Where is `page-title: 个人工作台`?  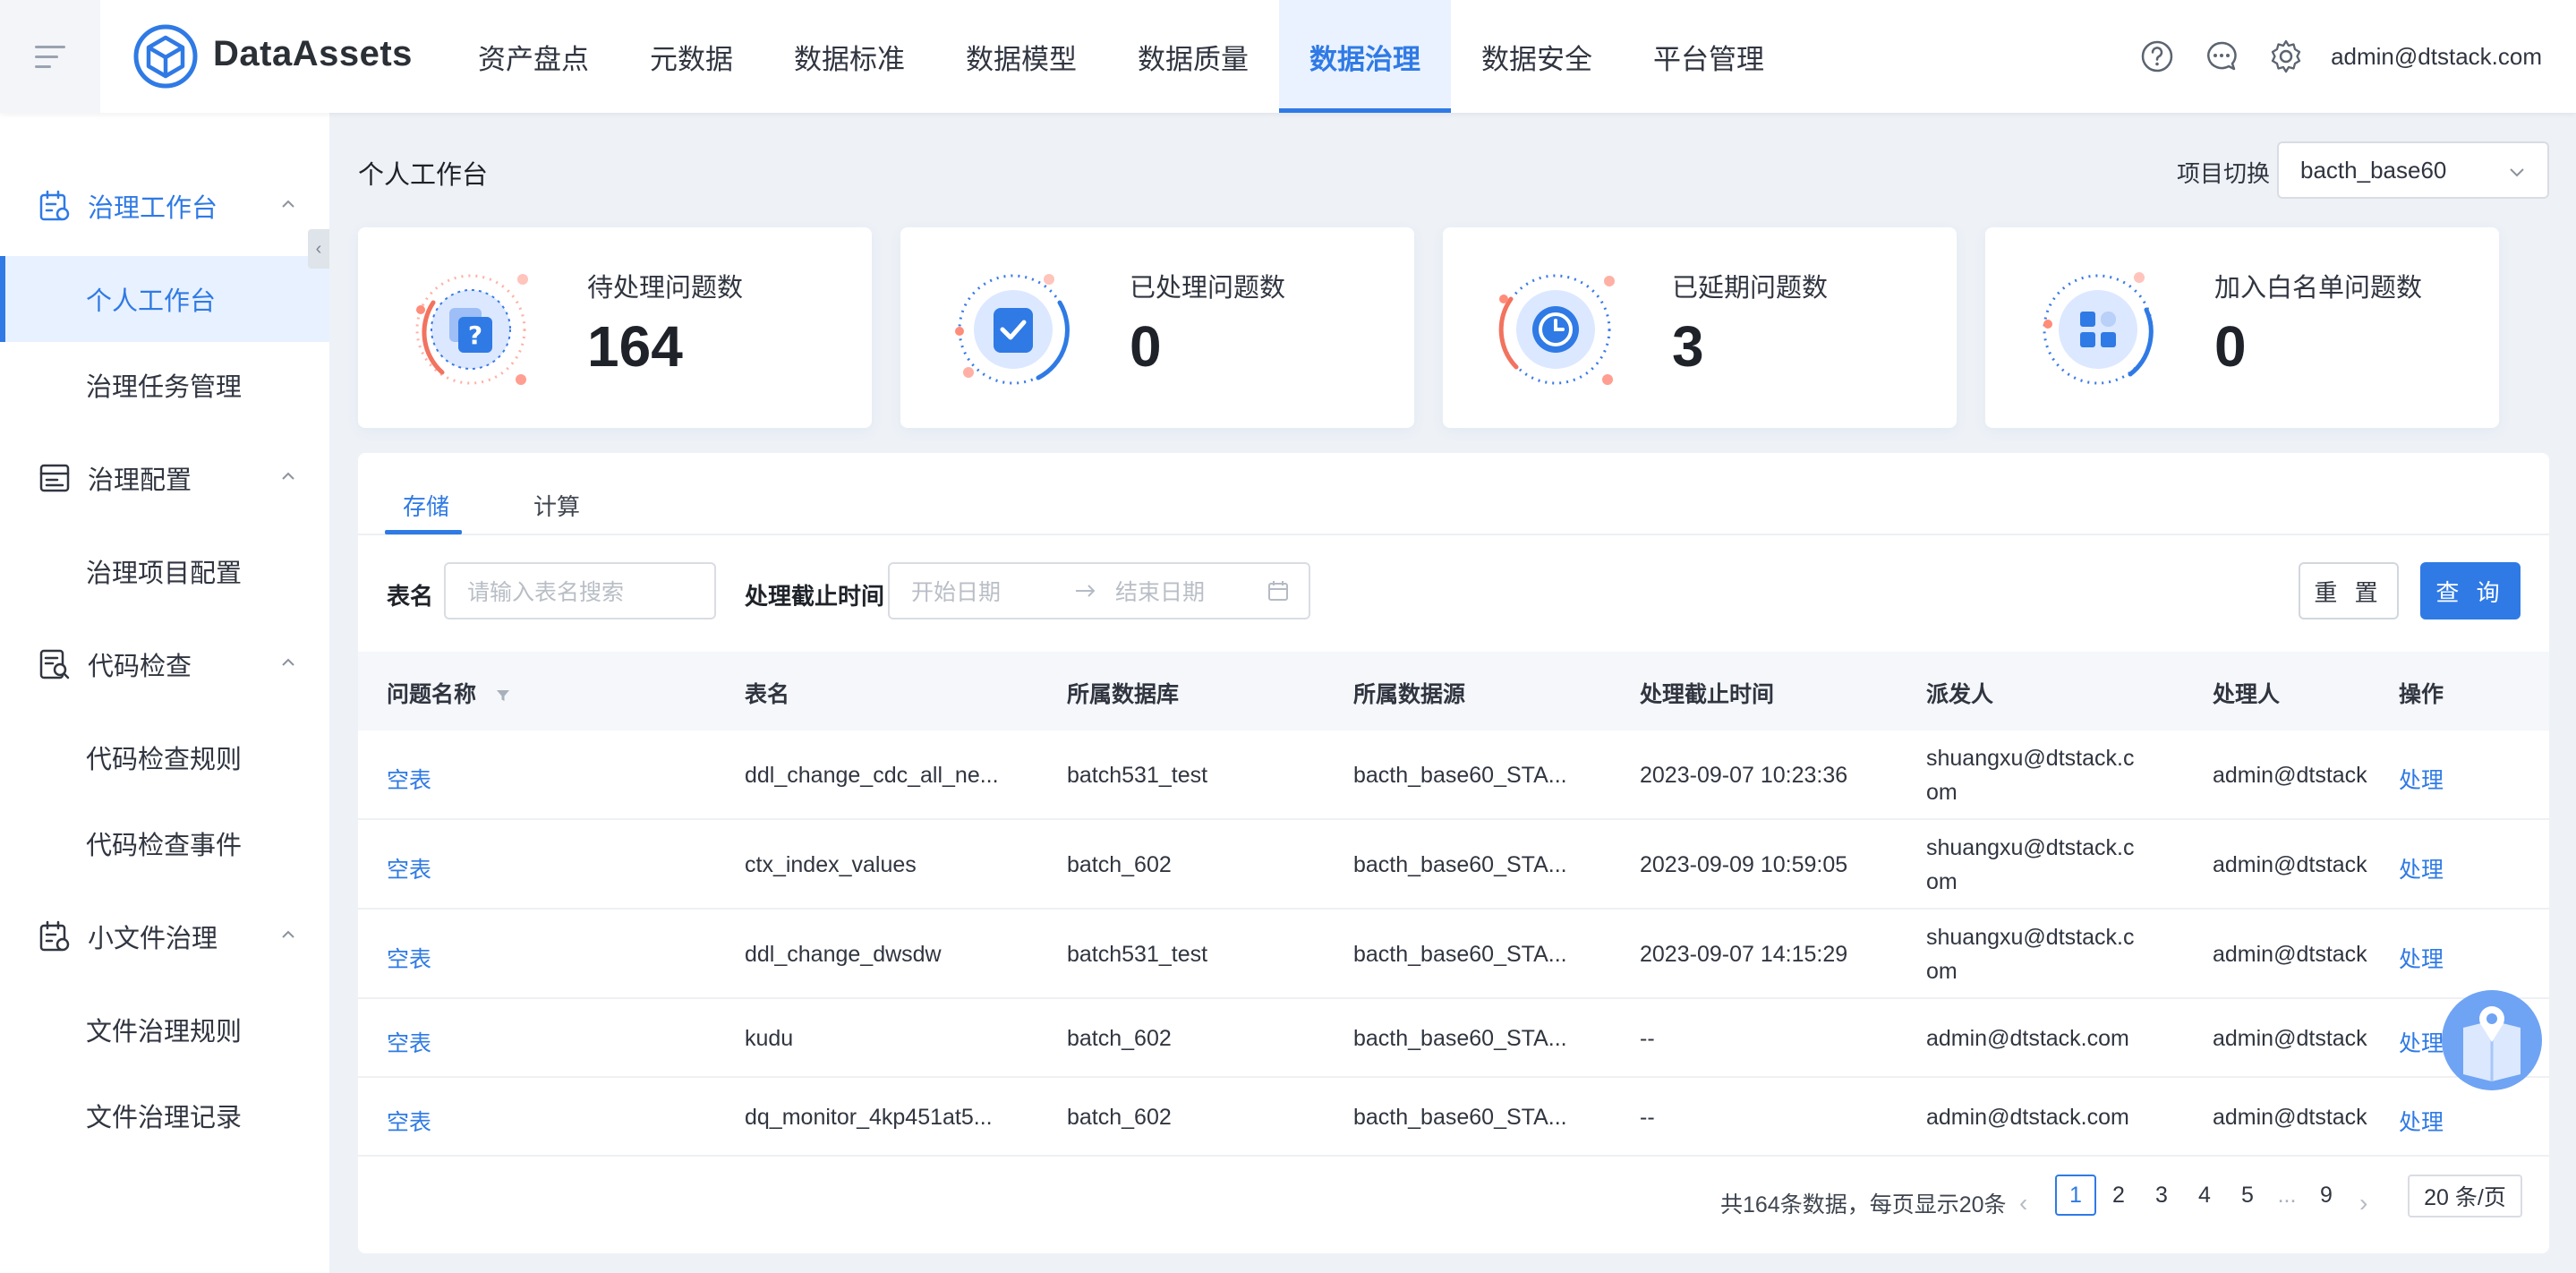 page-title: 个人工作台 is located at coordinates (423, 176).